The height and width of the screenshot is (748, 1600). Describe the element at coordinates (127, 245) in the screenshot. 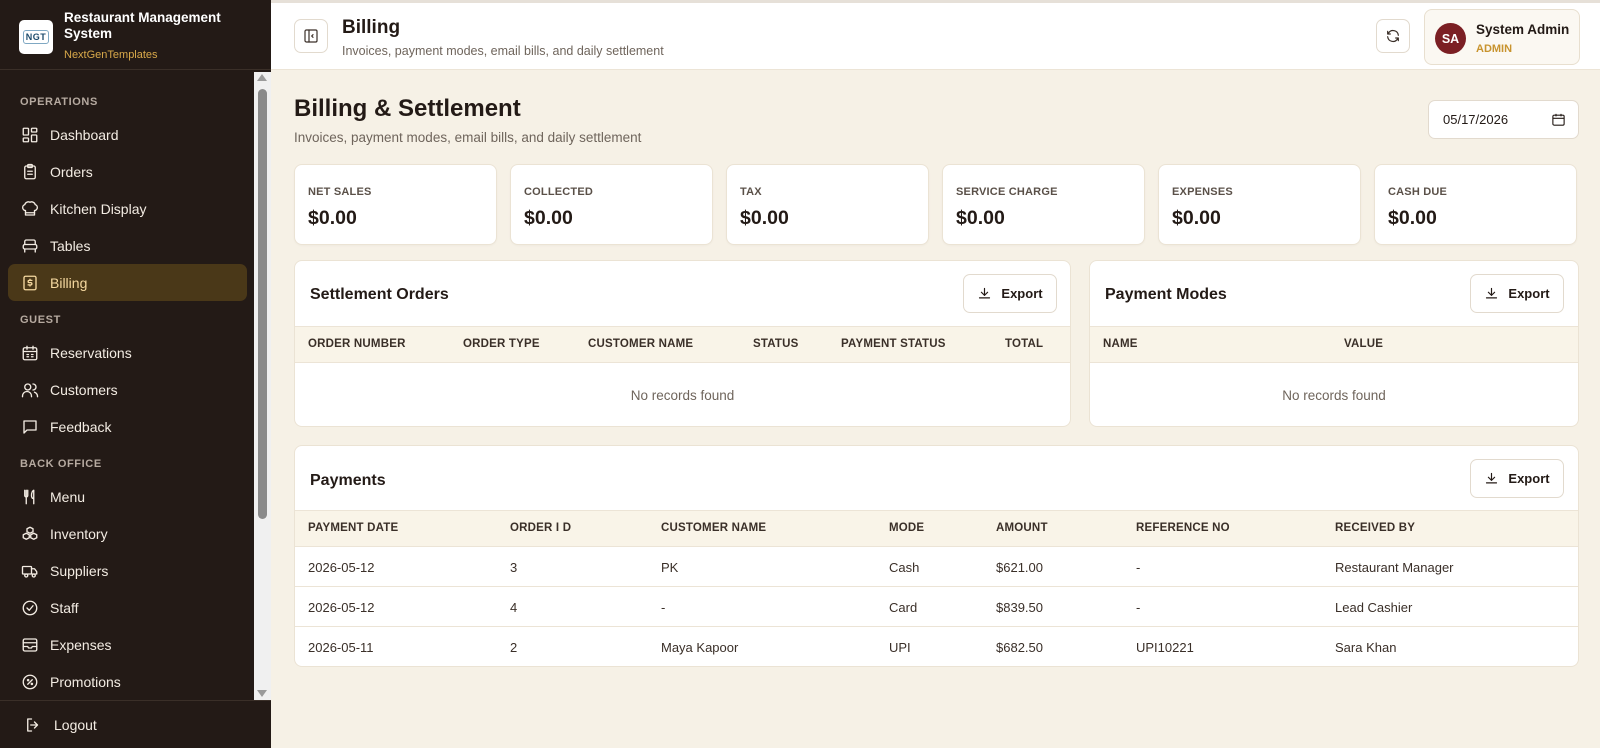

I see `sidebar-item-tables: Tables` at that location.